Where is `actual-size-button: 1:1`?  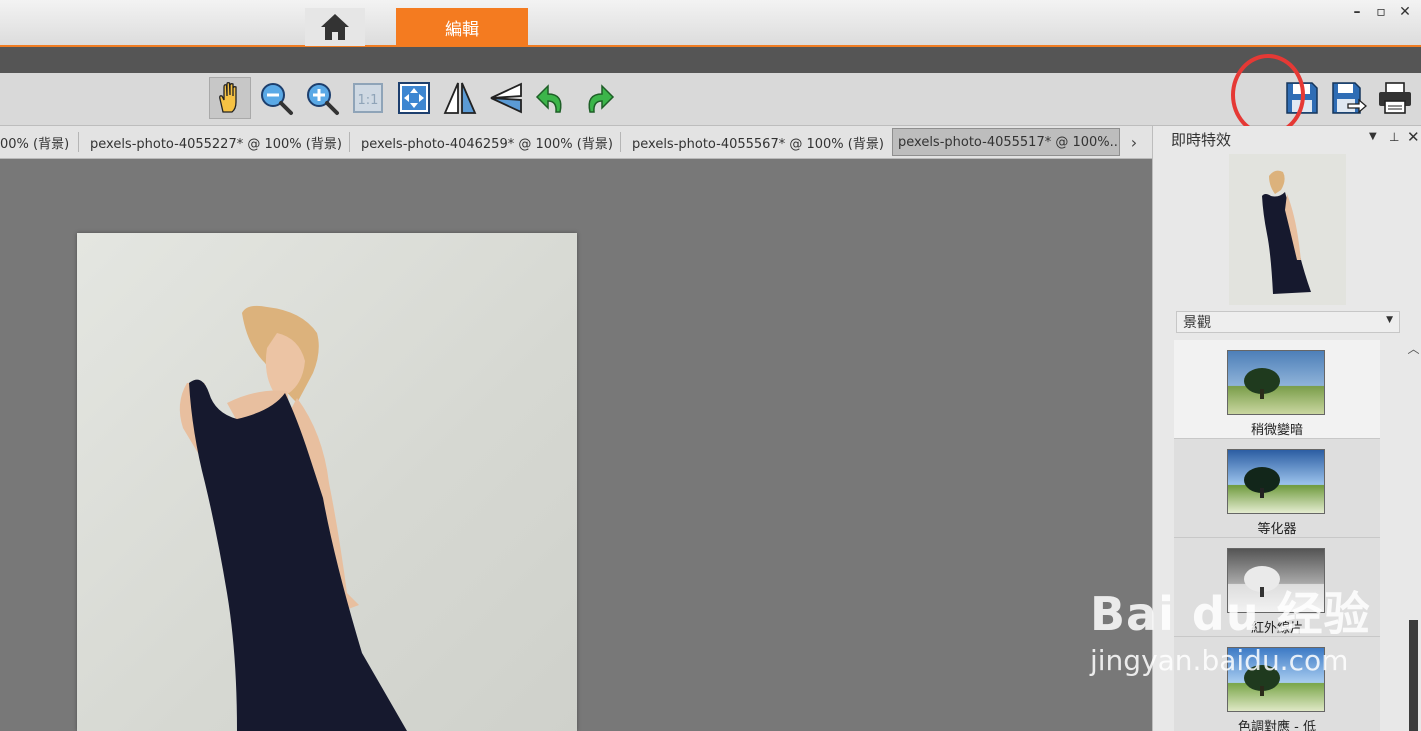 actual-size-button: 1:1 is located at coordinates (368, 98).